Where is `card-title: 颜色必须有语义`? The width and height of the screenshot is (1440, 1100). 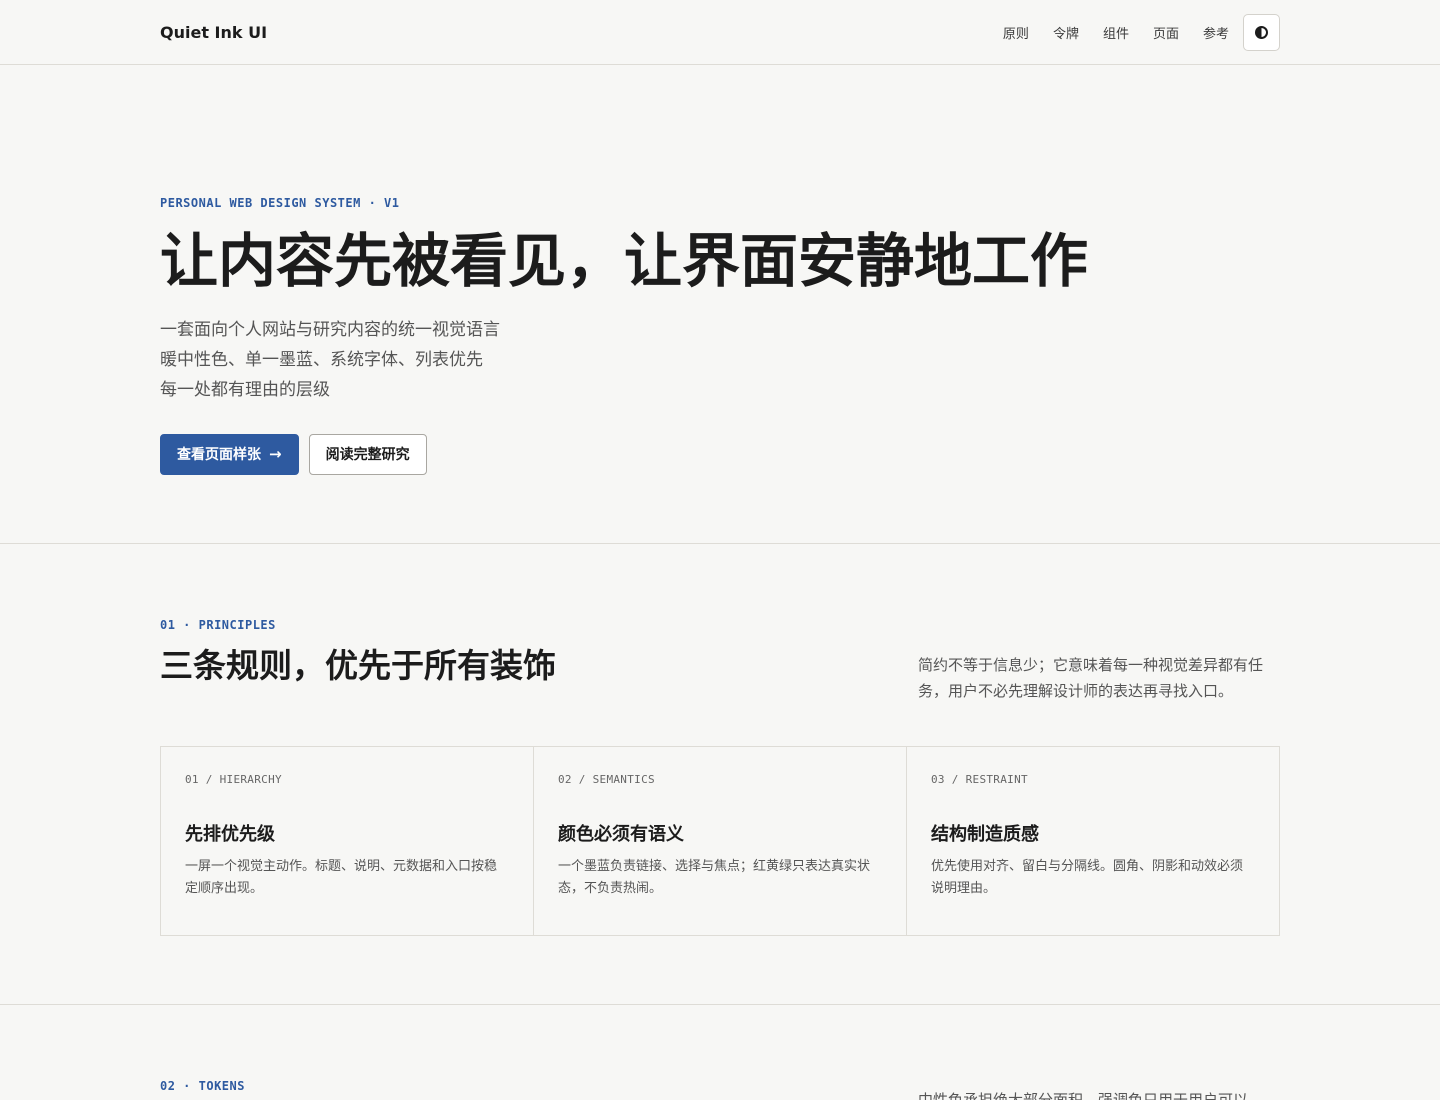 card-title: 颜色必须有语义 is located at coordinates (621, 834).